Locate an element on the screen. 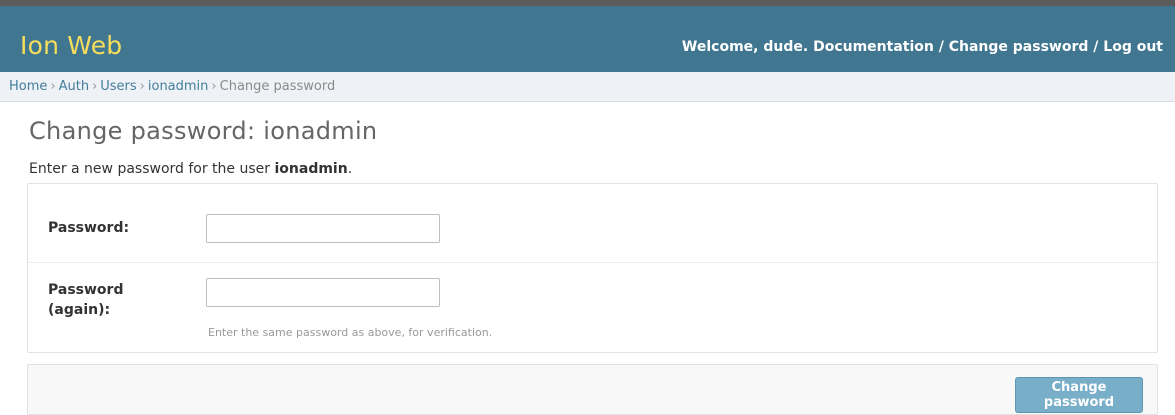 The height and width of the screenshot is (415, 1175). intro-suffix: . is located at coordinates (350, 169).